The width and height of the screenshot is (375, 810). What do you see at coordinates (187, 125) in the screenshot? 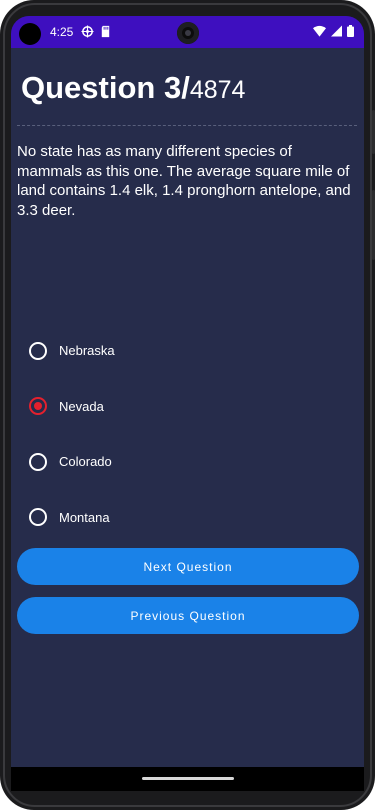
I see `divider` at bounding box center [187, 125].